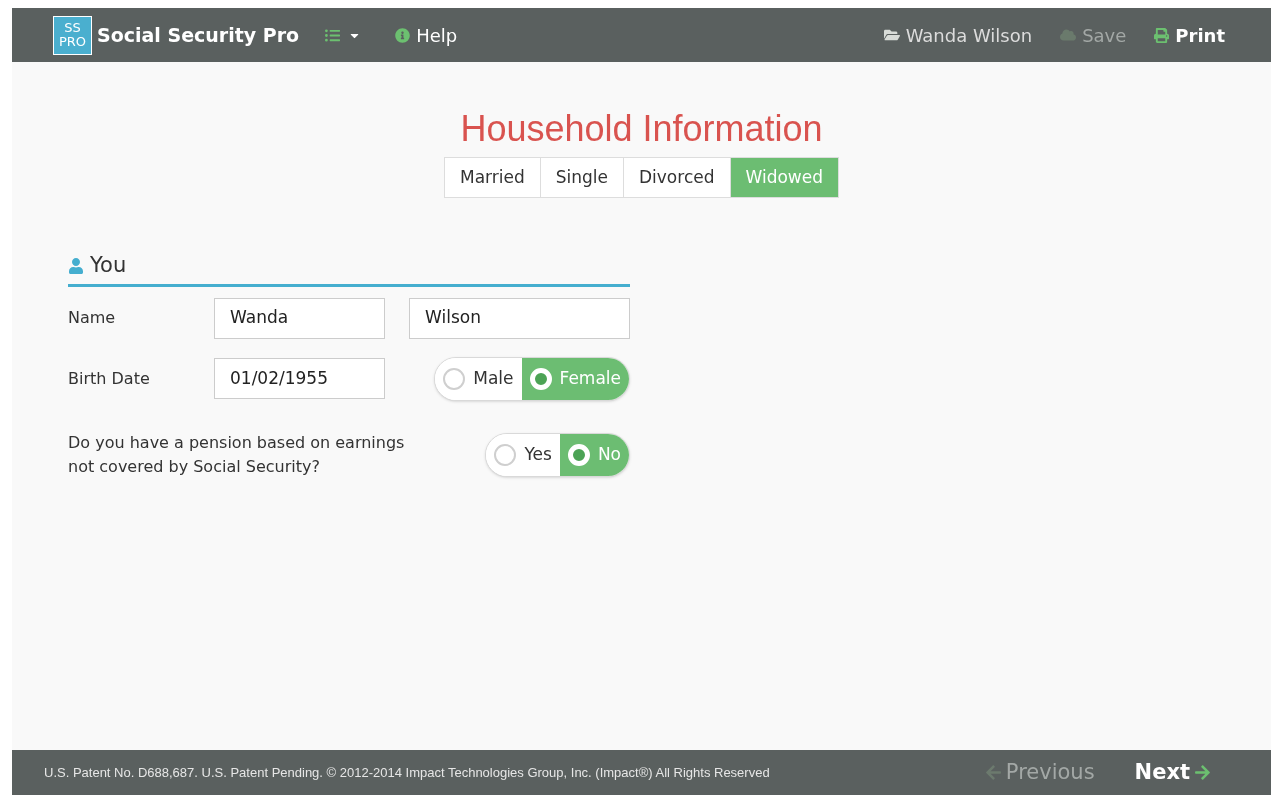 The width and height of the screenshot is (1271, 795). What do you see at coordinates (72, 42) in the screenshot?
I see `logo-text: PRO` at bounding box center [72, 42].